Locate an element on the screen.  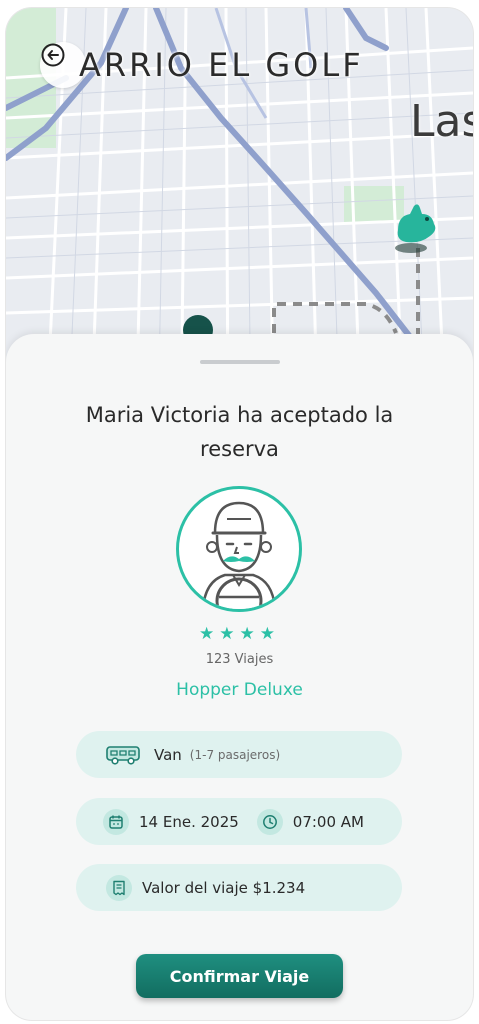
trip-time: 07:00 AM is located at coordinates (328, 821).